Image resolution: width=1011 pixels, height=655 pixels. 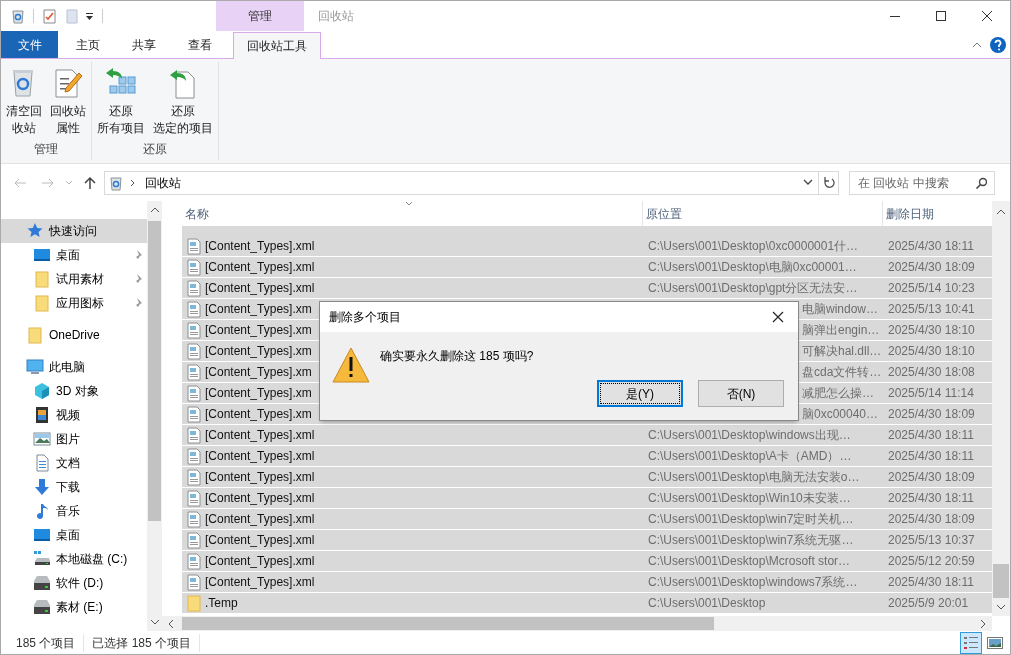 I want to click on file-row: [Content_Types].xml C:\Users\001\Desktop\0xc0000001什… 2025/4/30 18:11, so click(x=587, y=246).